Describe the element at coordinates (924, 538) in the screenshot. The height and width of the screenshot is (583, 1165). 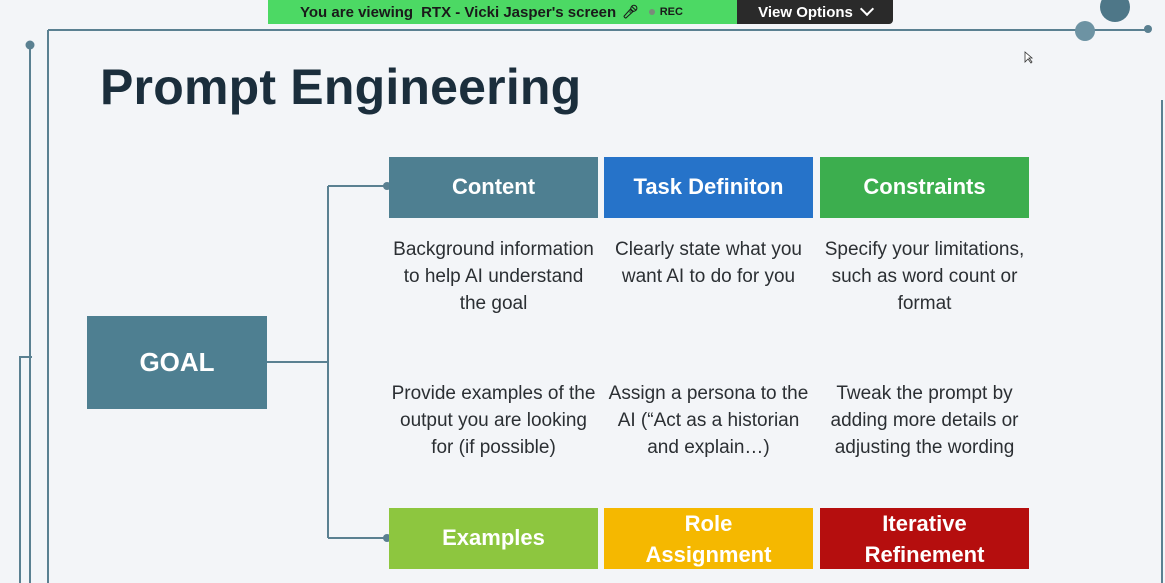
I see `iterative-refinement-header: Iterative Refinement` at that location.